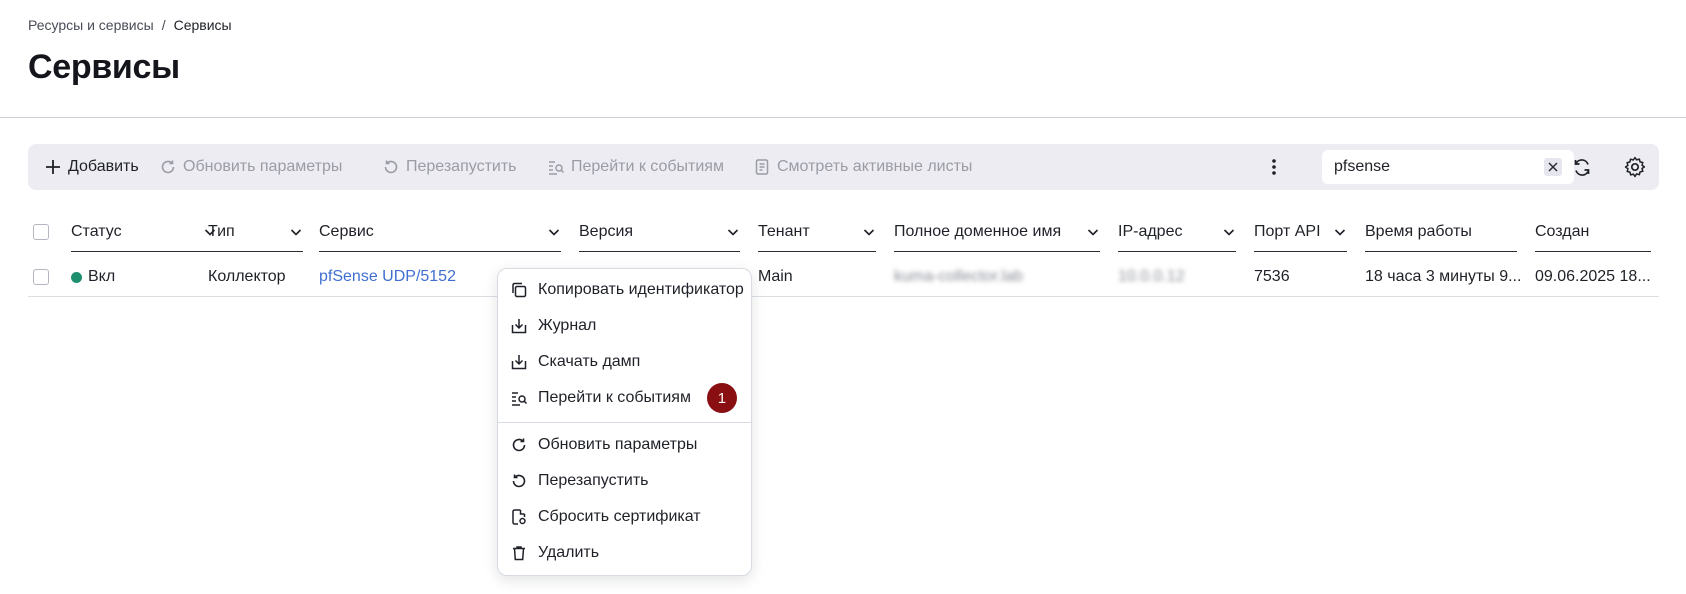  I want to click on menu-divider, so click(624, 422).